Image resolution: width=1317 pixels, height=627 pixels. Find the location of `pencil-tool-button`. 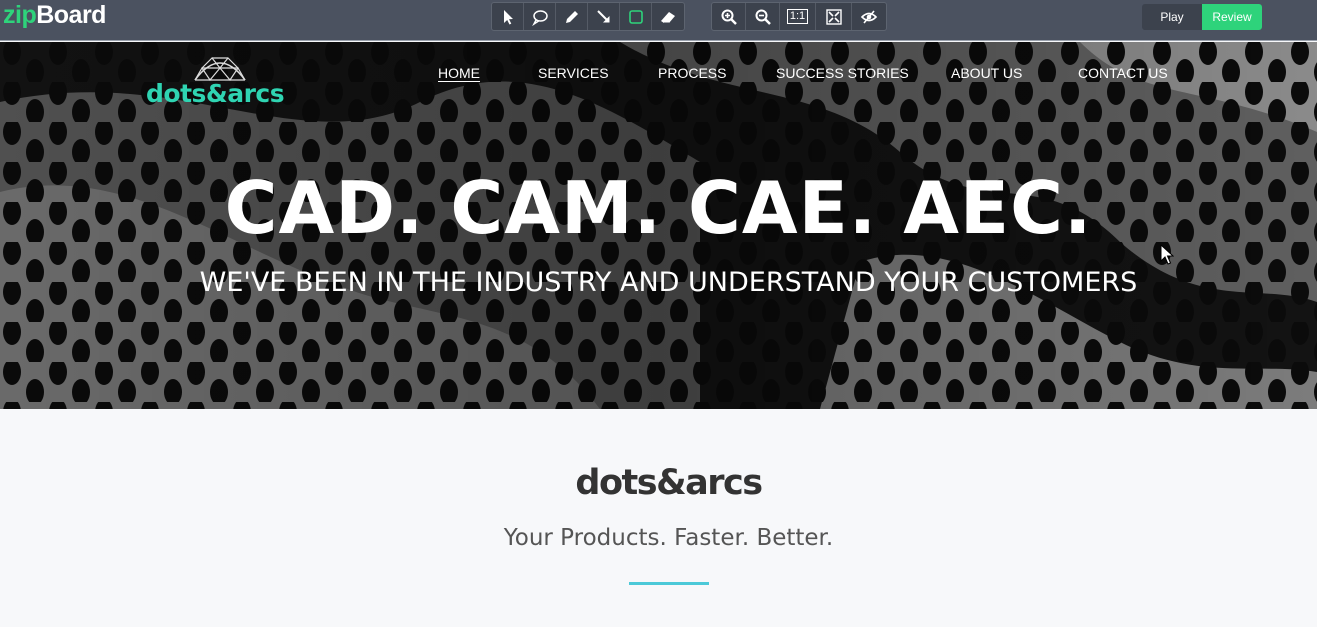

pencil-tool-button is located at coordinates (572, 16).